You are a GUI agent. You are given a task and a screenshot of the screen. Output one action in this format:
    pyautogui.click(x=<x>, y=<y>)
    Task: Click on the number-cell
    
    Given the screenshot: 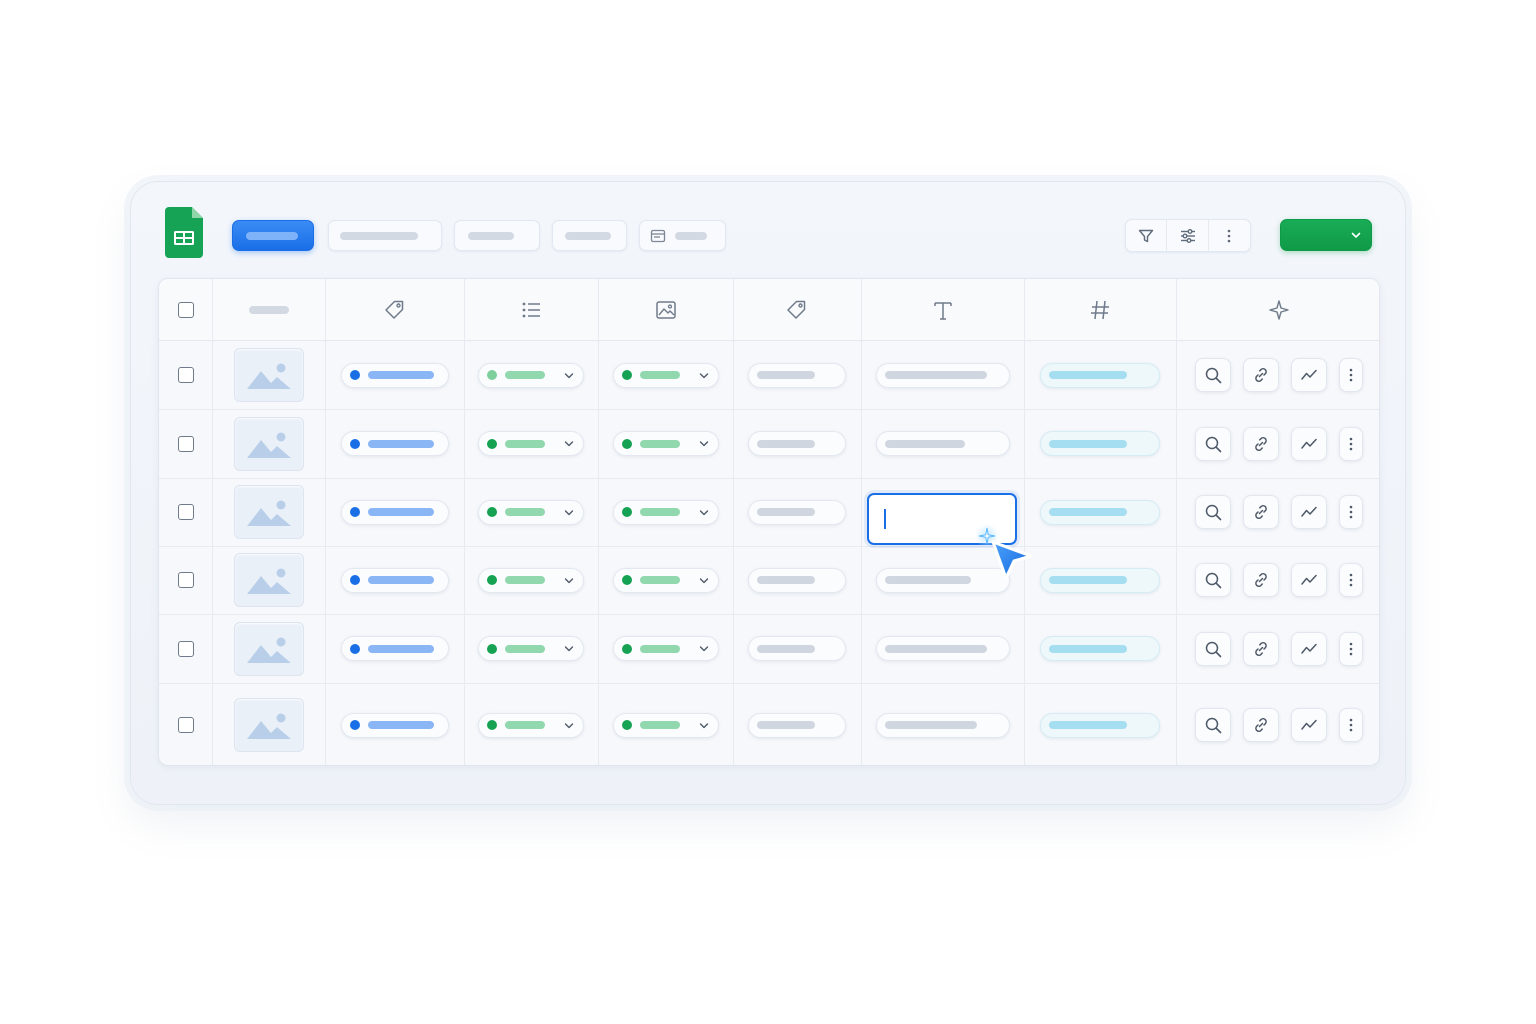 What is the action you would take?
    pyautogui.click(x=1100, y=512)
    